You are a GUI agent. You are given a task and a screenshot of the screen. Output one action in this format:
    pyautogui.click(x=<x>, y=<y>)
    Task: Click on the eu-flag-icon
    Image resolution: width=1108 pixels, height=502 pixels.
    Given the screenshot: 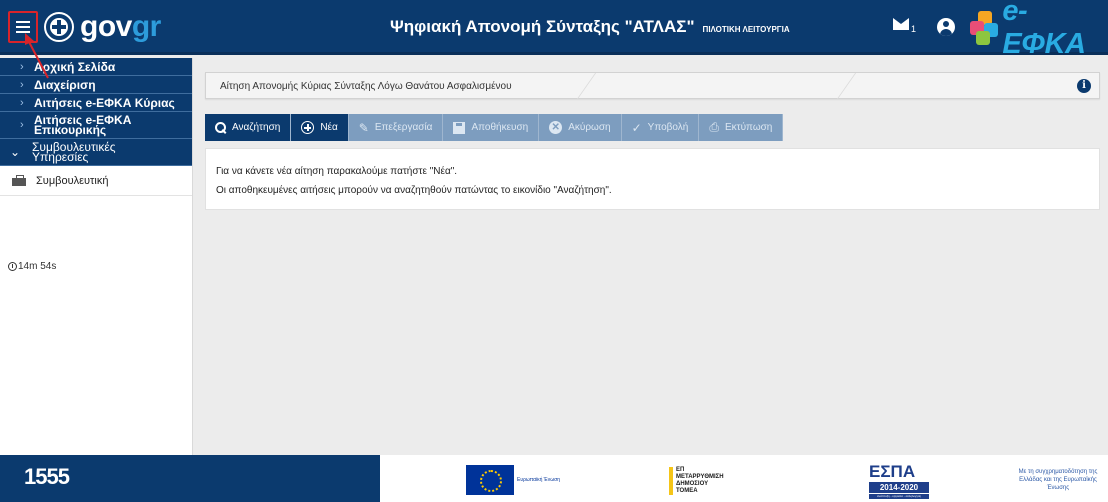 What is the action you would take?
    pyautogui.click(x=490, y=480)
    